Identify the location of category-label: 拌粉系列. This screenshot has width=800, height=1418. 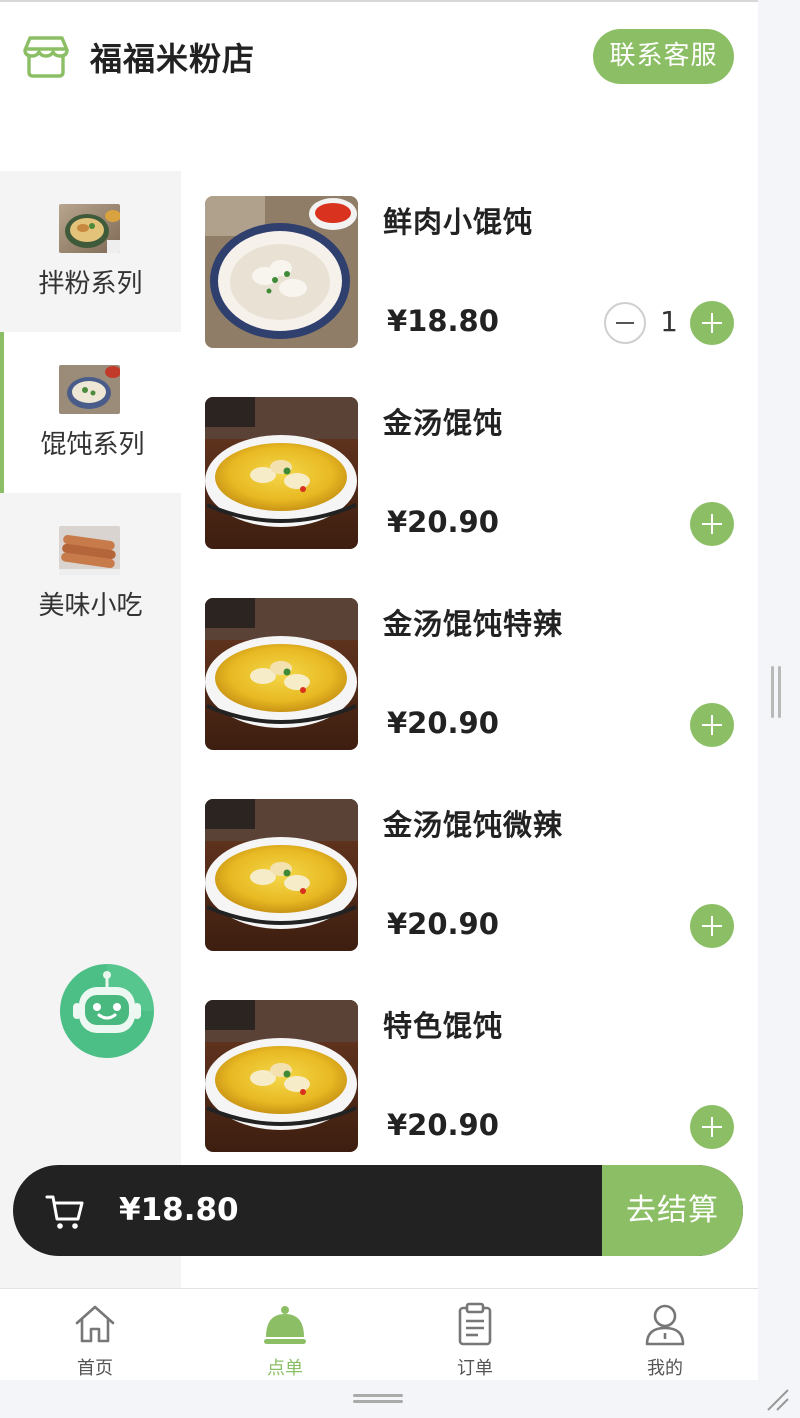
(90, 284).